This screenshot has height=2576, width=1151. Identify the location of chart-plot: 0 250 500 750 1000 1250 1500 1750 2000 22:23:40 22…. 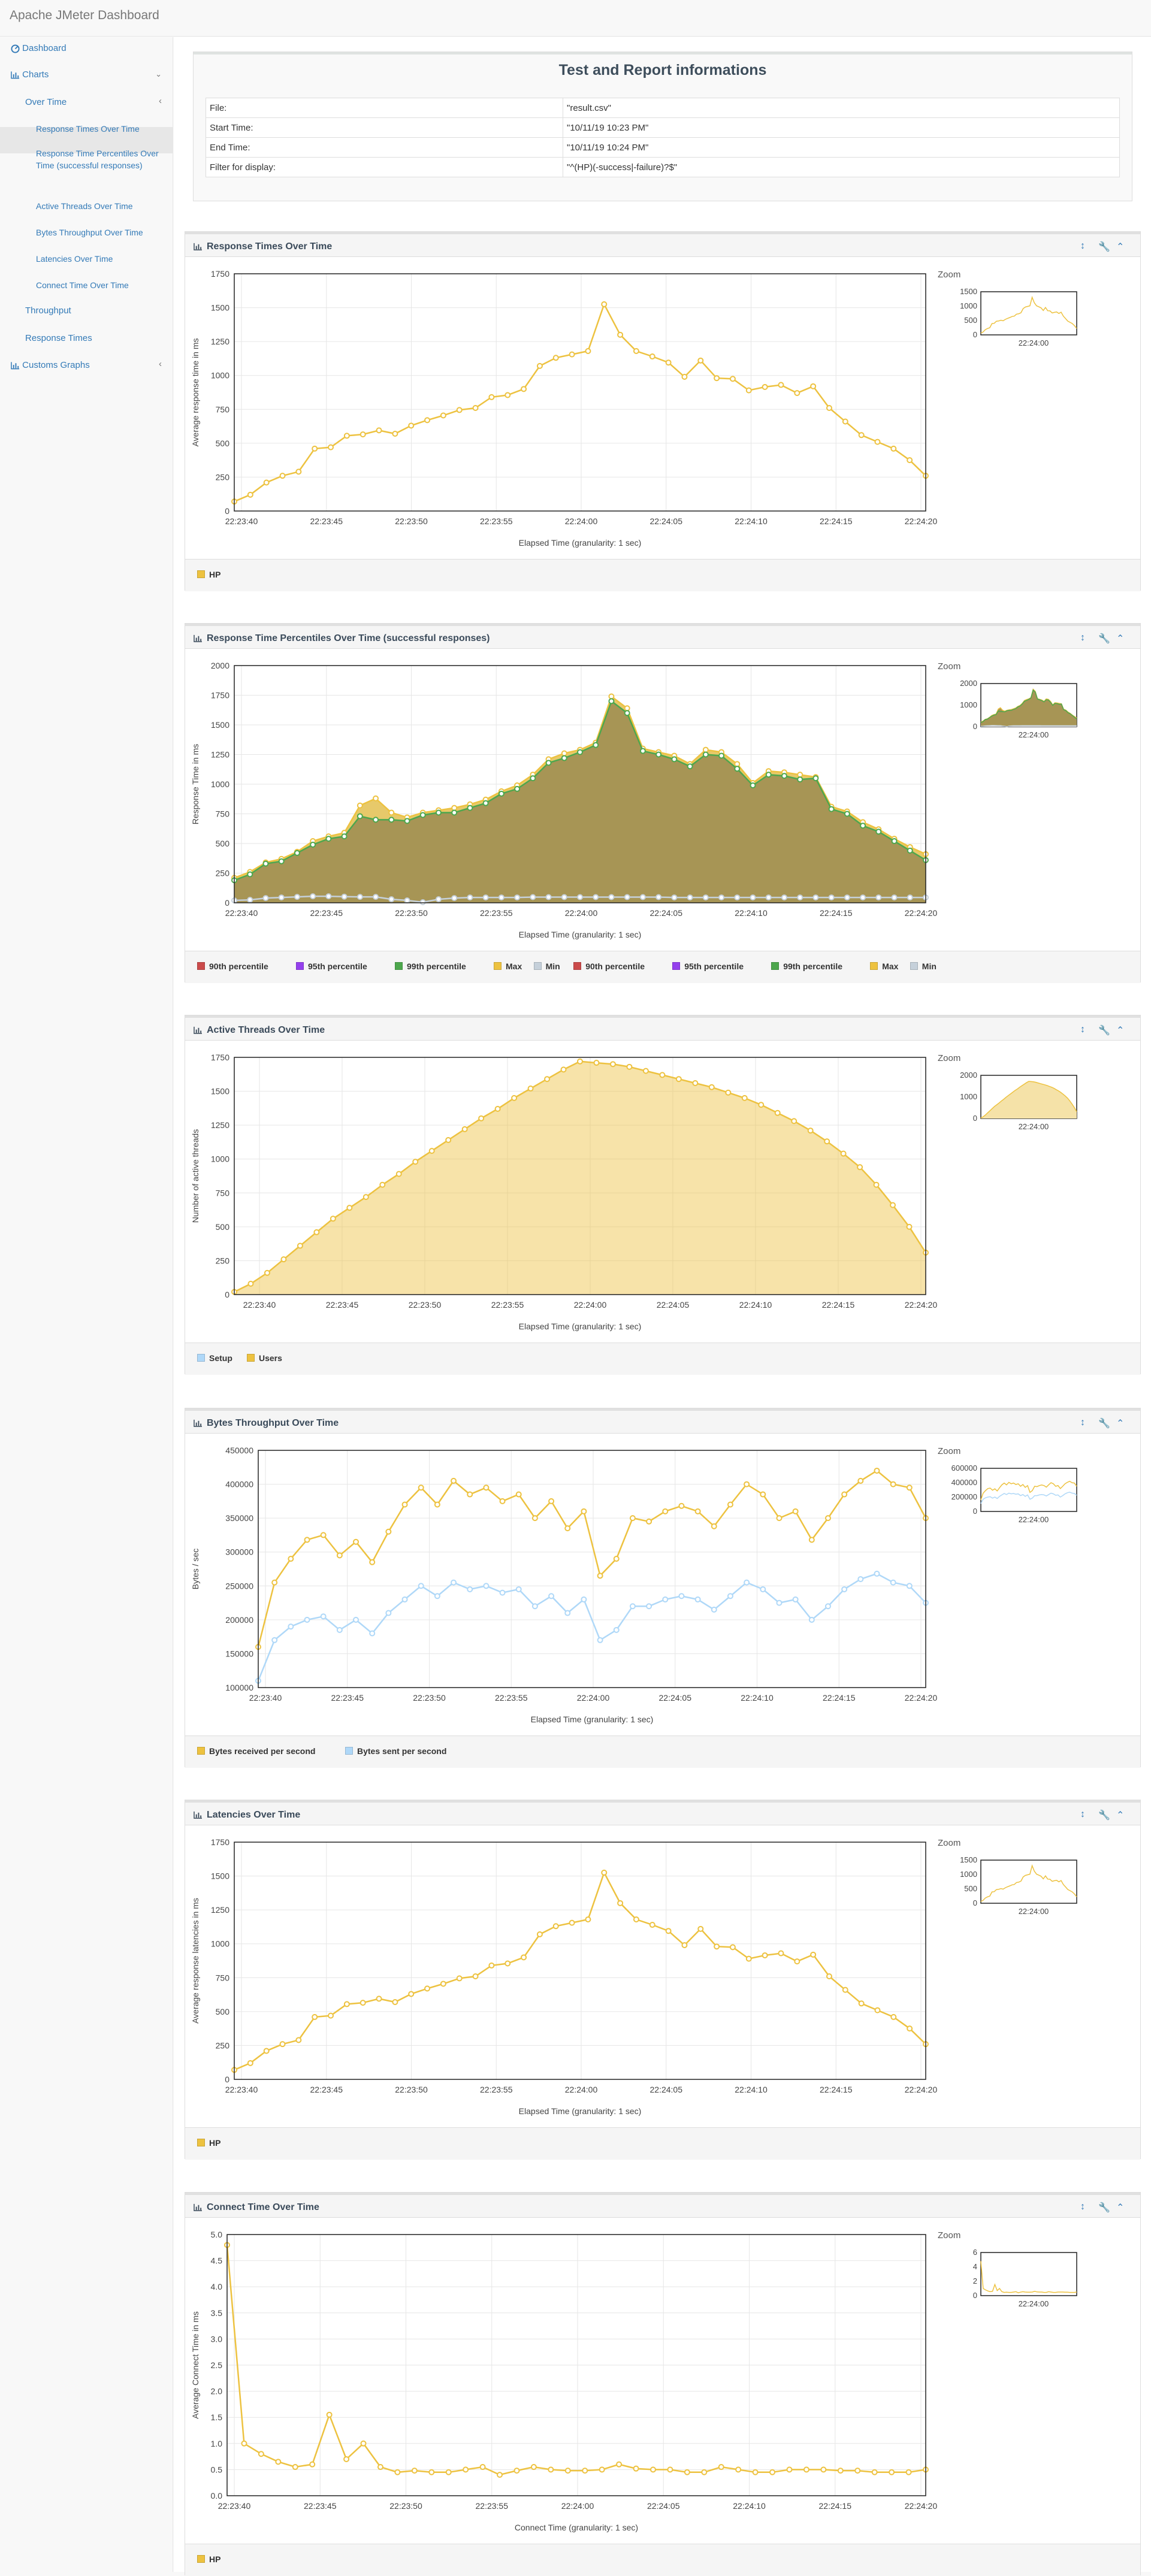
(663, 800).